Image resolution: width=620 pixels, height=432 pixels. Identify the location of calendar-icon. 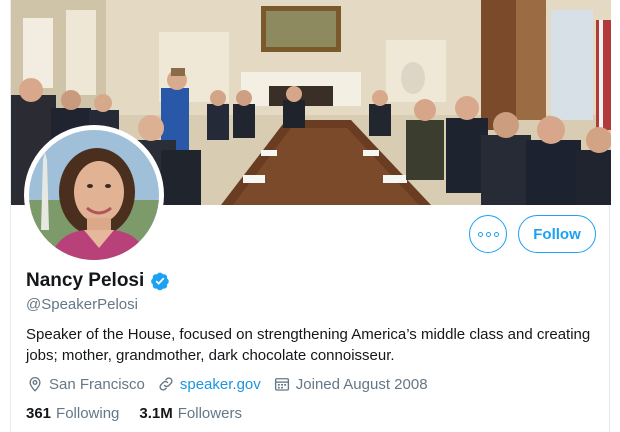
(281, 384).